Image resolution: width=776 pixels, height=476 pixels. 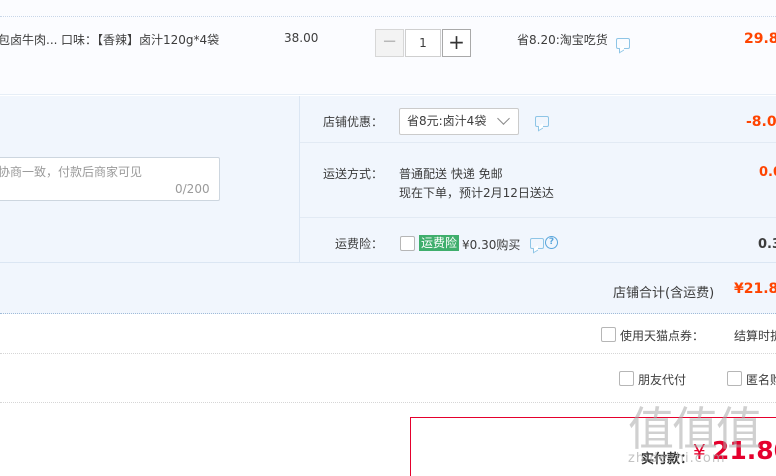 What do you see at coordinates (551, 242) in the screenshot?
I see `help-icon: ?` at bounding box center [551, 242].